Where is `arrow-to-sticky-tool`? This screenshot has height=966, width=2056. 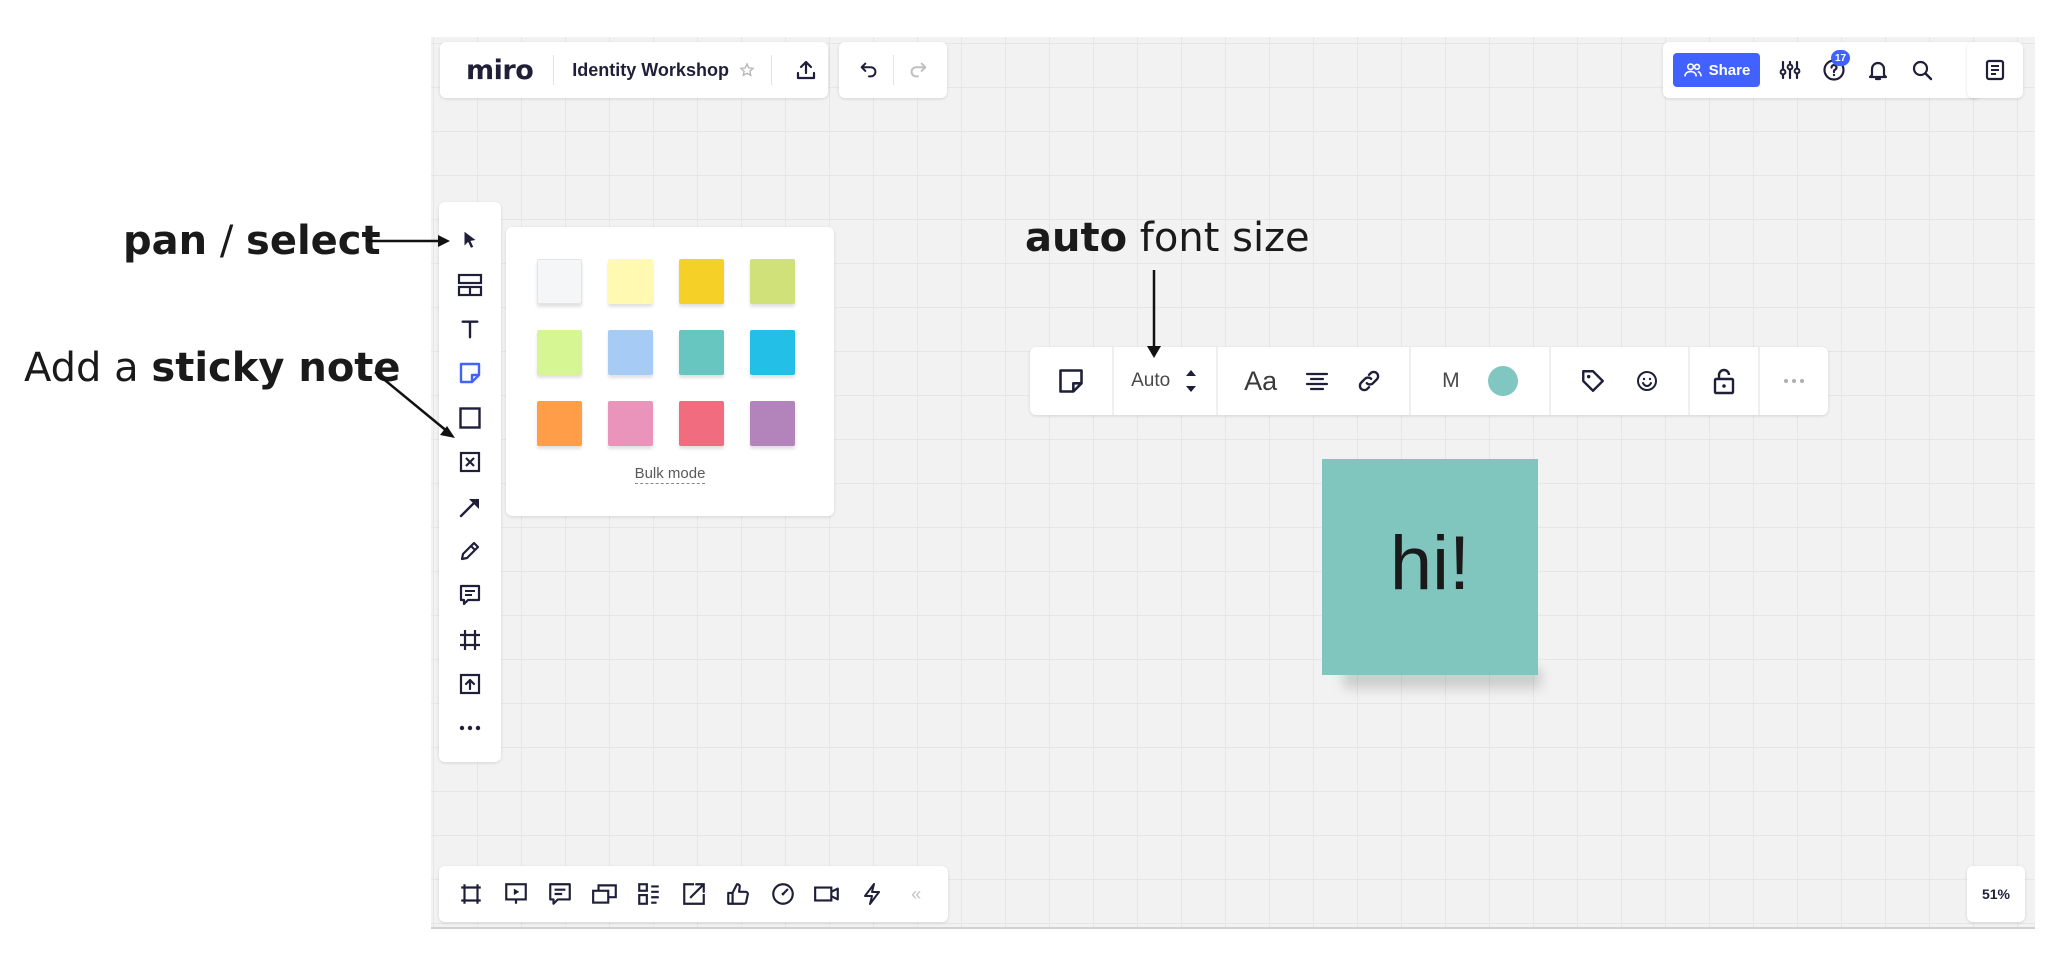
arrow-to-sticky-tool is located at coordinates (414, 404).